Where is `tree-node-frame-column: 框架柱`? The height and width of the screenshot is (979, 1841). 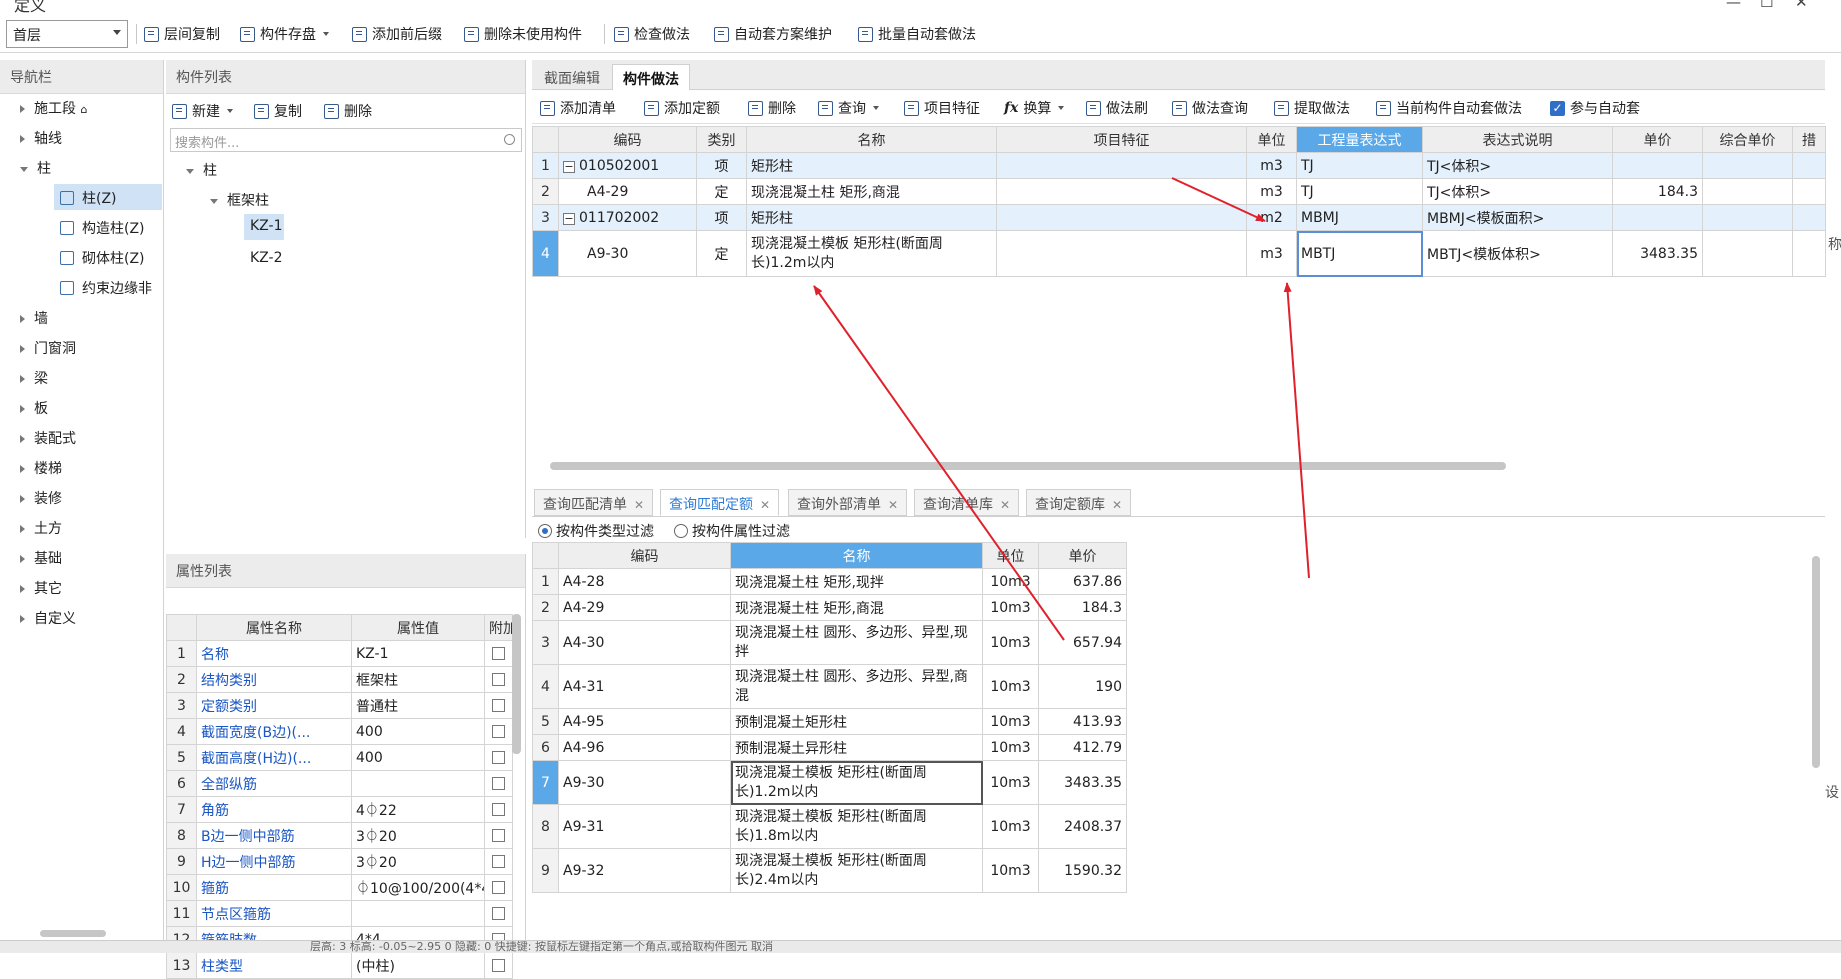 tree-node-frame-column: 框架柱 is located at coordinates (239, 200).